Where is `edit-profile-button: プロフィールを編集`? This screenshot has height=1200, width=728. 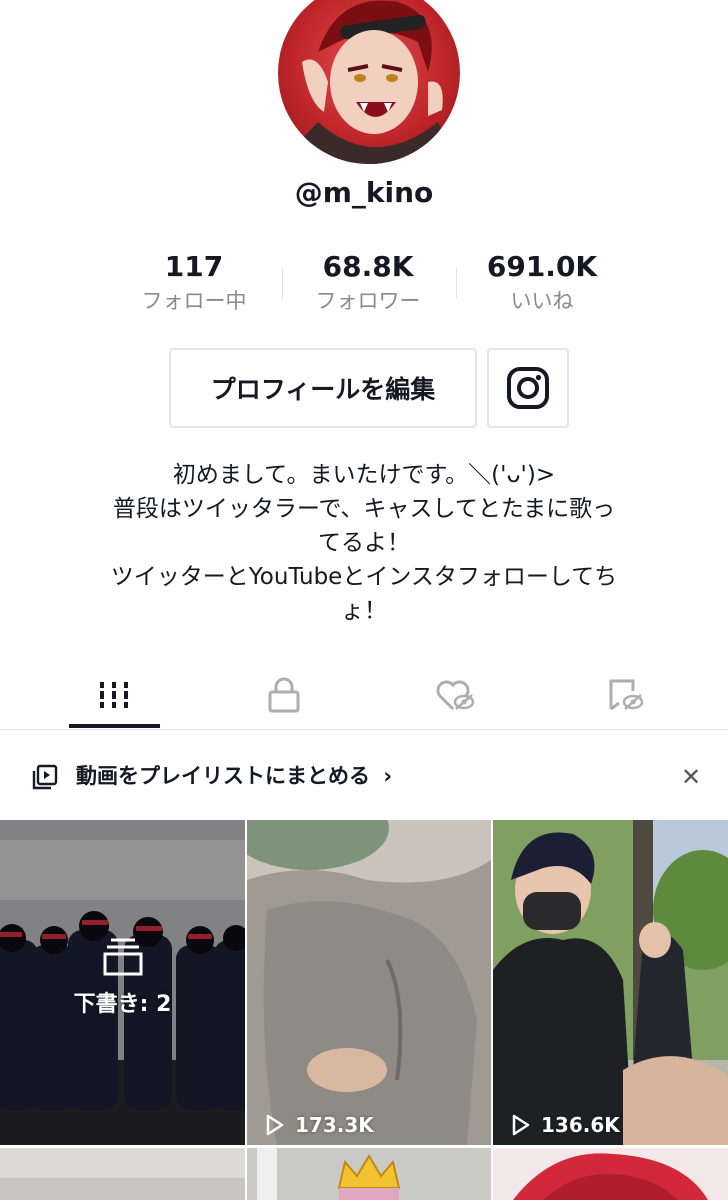
edit-profile-button: プロフィールを編集 is located at coordinates (323, 388).